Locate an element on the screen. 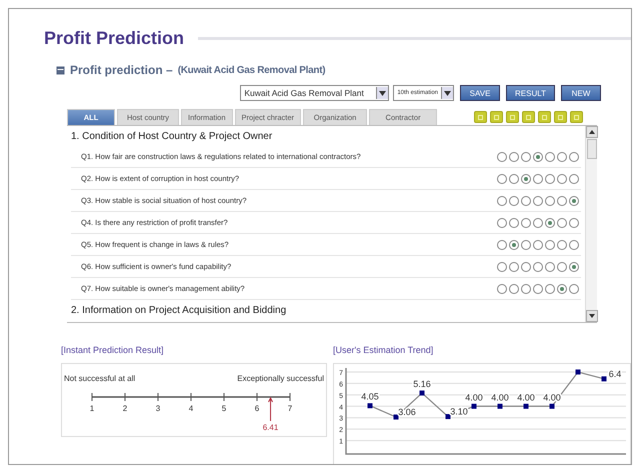 Image resolution: width=642 pixels, height=475 pixels. scale-tick-label: 6 is located at coordinates (257, 408).